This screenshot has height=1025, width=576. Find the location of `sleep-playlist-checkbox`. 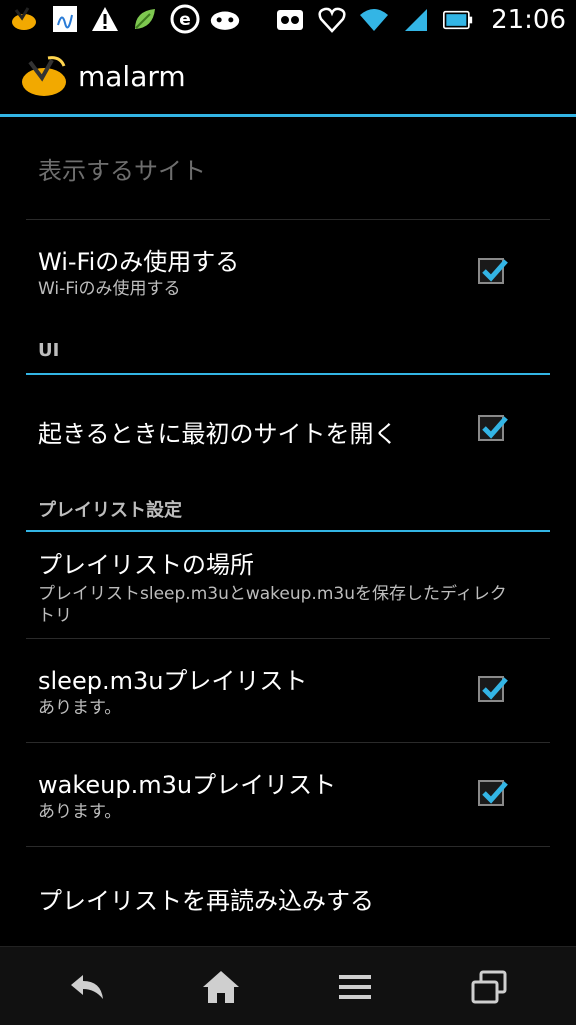

sleep-playlist-checkbox is located at coordinates (493, 689).